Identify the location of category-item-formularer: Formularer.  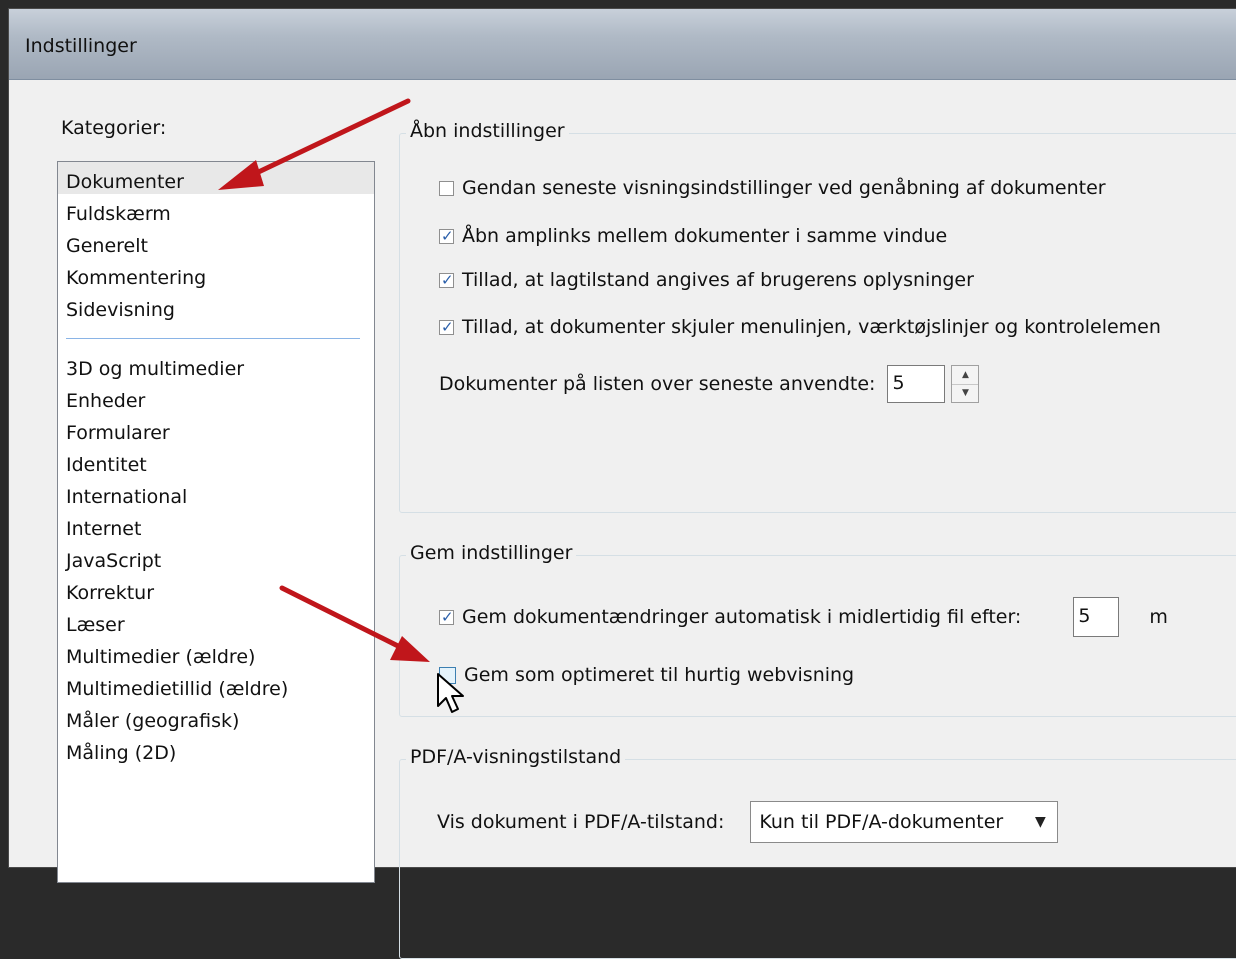
(216, 429).